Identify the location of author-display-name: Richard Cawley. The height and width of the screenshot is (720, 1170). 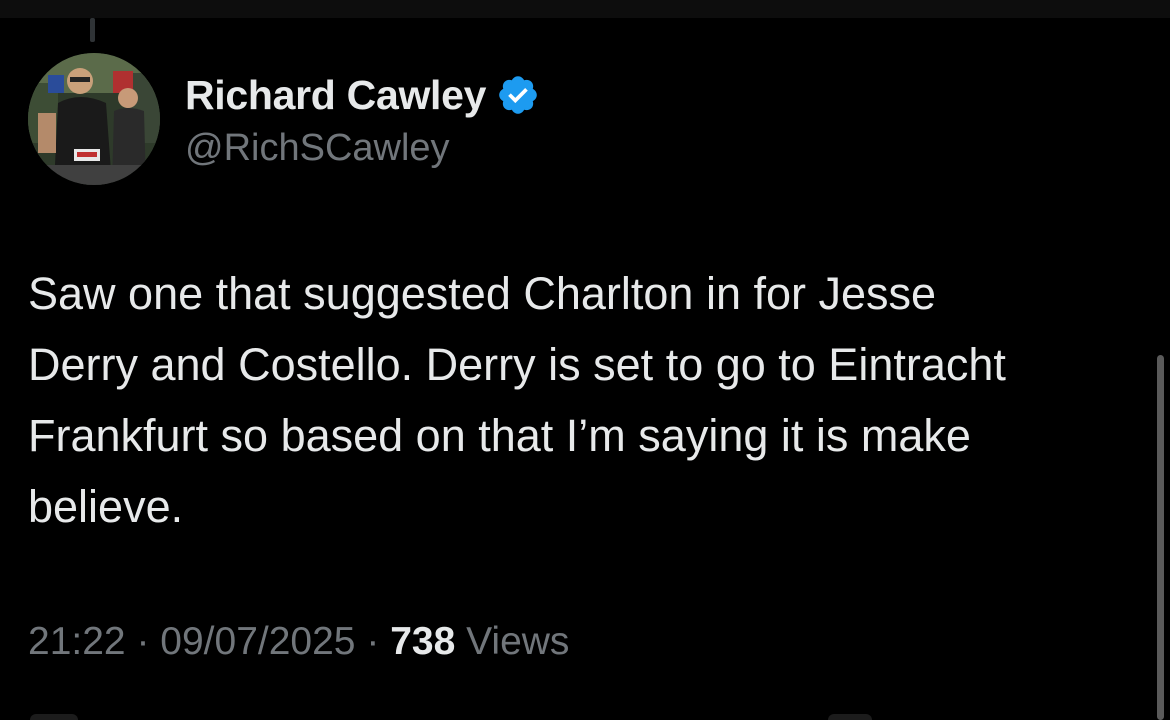
(335, 95).